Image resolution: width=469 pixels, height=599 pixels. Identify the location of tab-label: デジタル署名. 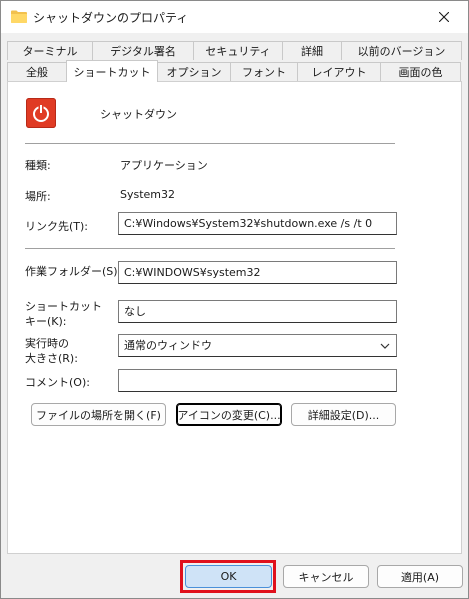
(143, 51).